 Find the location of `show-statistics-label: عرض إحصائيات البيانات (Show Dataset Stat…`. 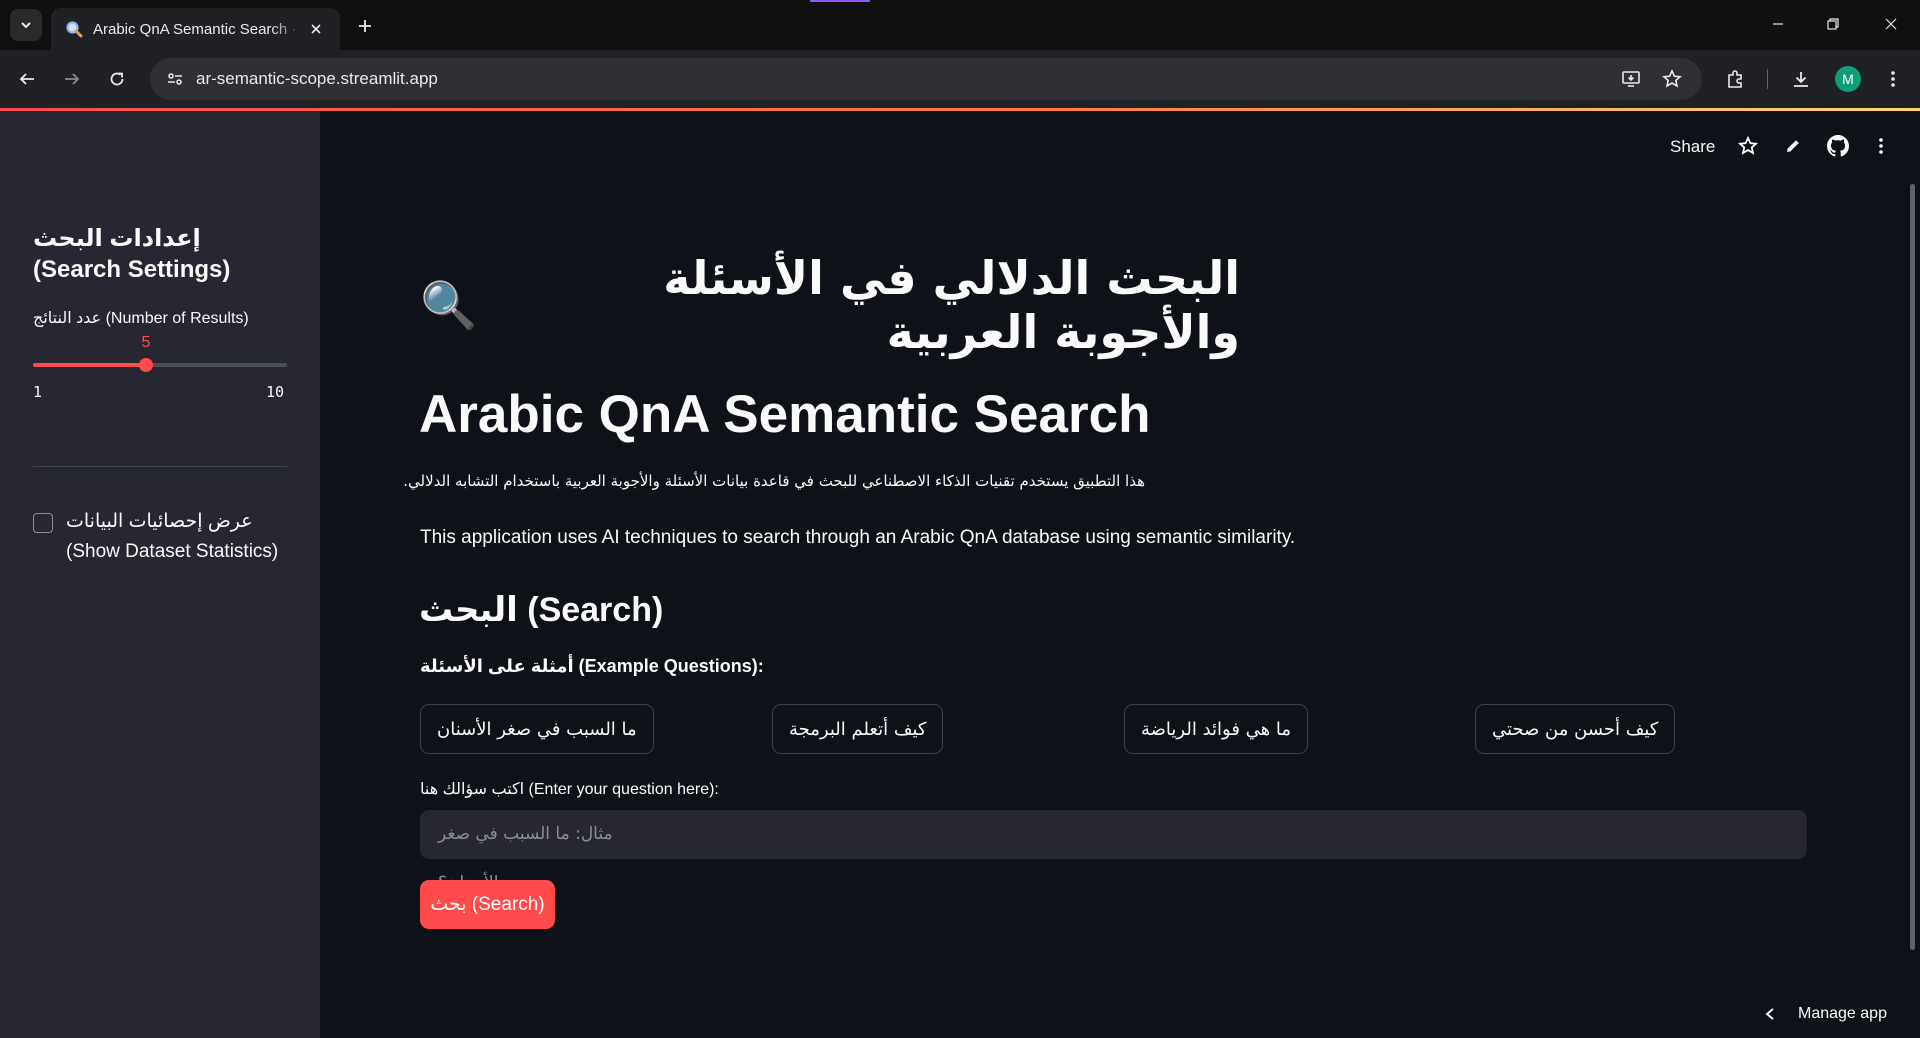

show-statistics-label: عرض إحصائيات البيانات (Show Dataset Stat… is located at coordinates (178, 537).